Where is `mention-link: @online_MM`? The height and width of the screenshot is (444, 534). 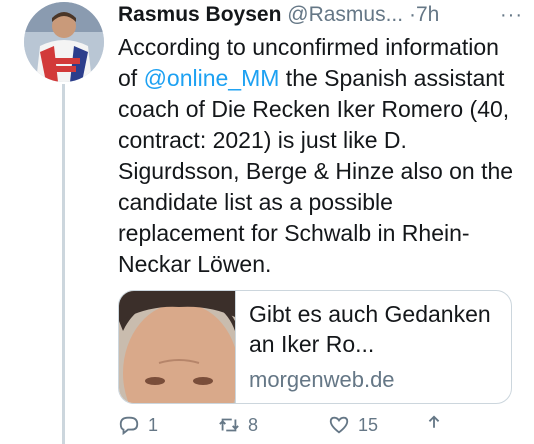
mention-link: @online_MM is located at coordinates (212, 78).